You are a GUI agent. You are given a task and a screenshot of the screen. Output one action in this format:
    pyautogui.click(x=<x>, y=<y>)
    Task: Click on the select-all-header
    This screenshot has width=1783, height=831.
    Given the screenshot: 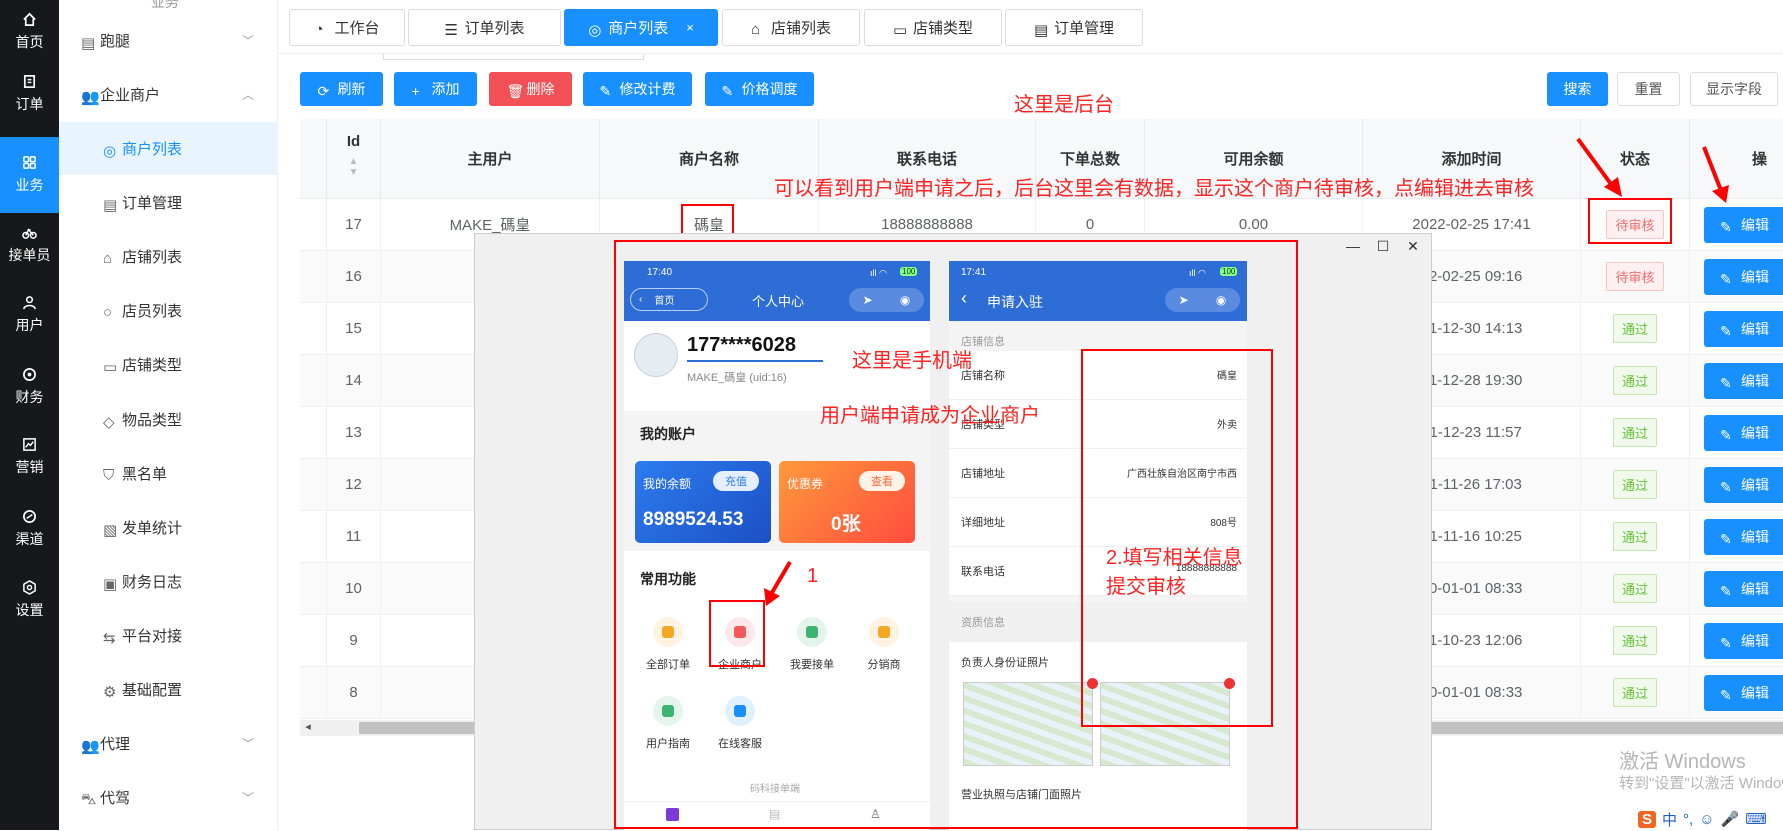 What is the action you would take?
    pyautogui.click(x=313, y=159)
    